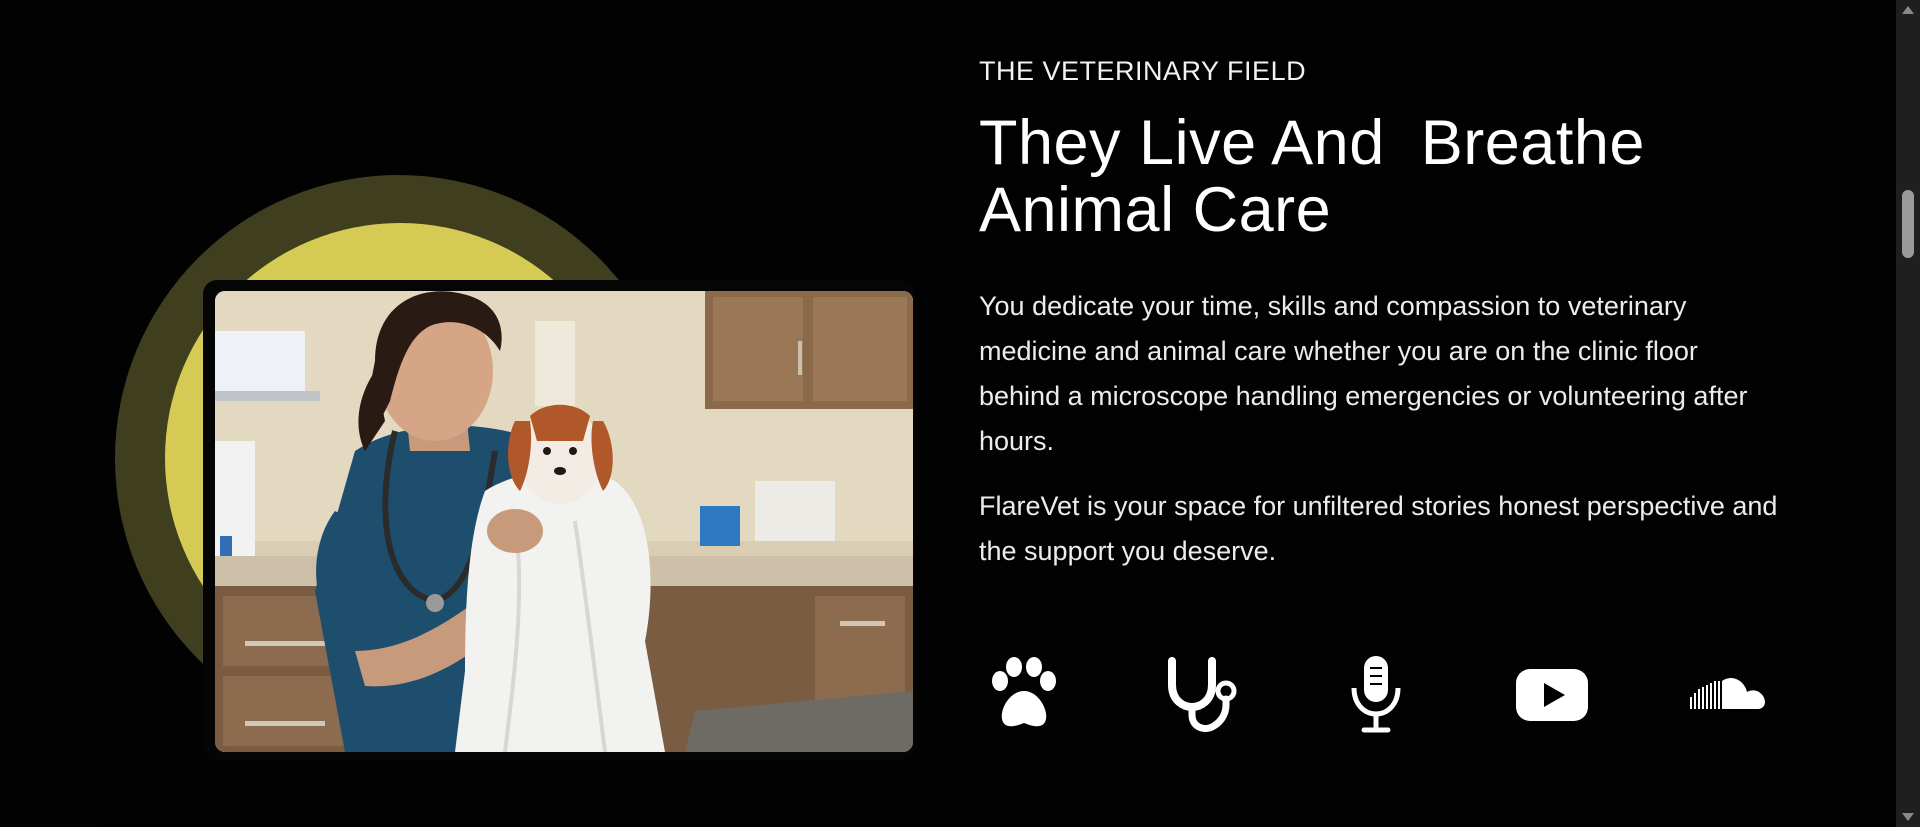 This screenshot has width=1920, height=827. What do you see at coordinates (1908, 224) in the screenshot?
I see `scrollbar-thumb` at bounding box center [1908, 224].